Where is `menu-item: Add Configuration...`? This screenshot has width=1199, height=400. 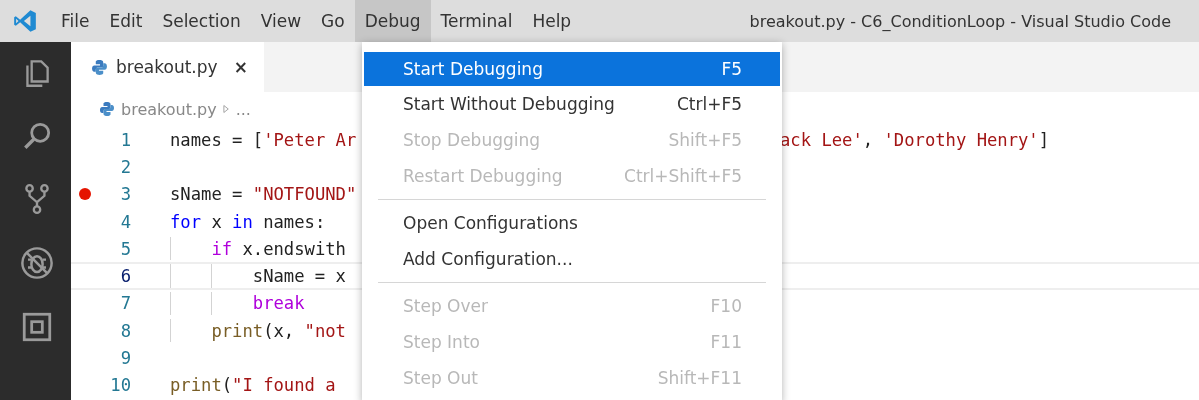 menu-item: Add Configuration... is located at coordinates (572, 259).